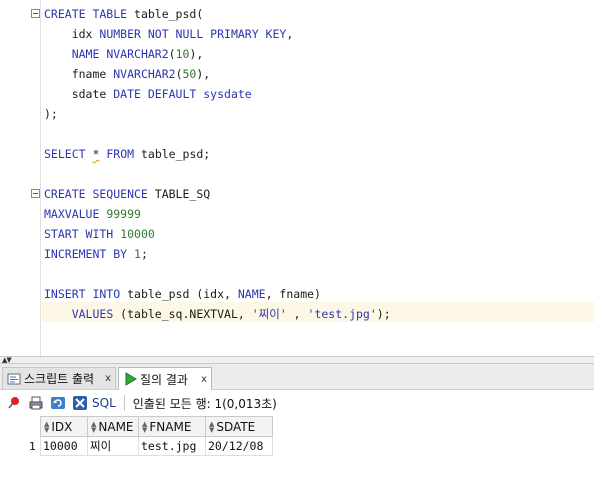 Image resolution: width=594 pixels, height=489 pixels. Describe the element at coordinates (193, 34) in the screenshot. I see `sql-keyword: NUMBER NOT NULL PRIMARY KEY` at that location.